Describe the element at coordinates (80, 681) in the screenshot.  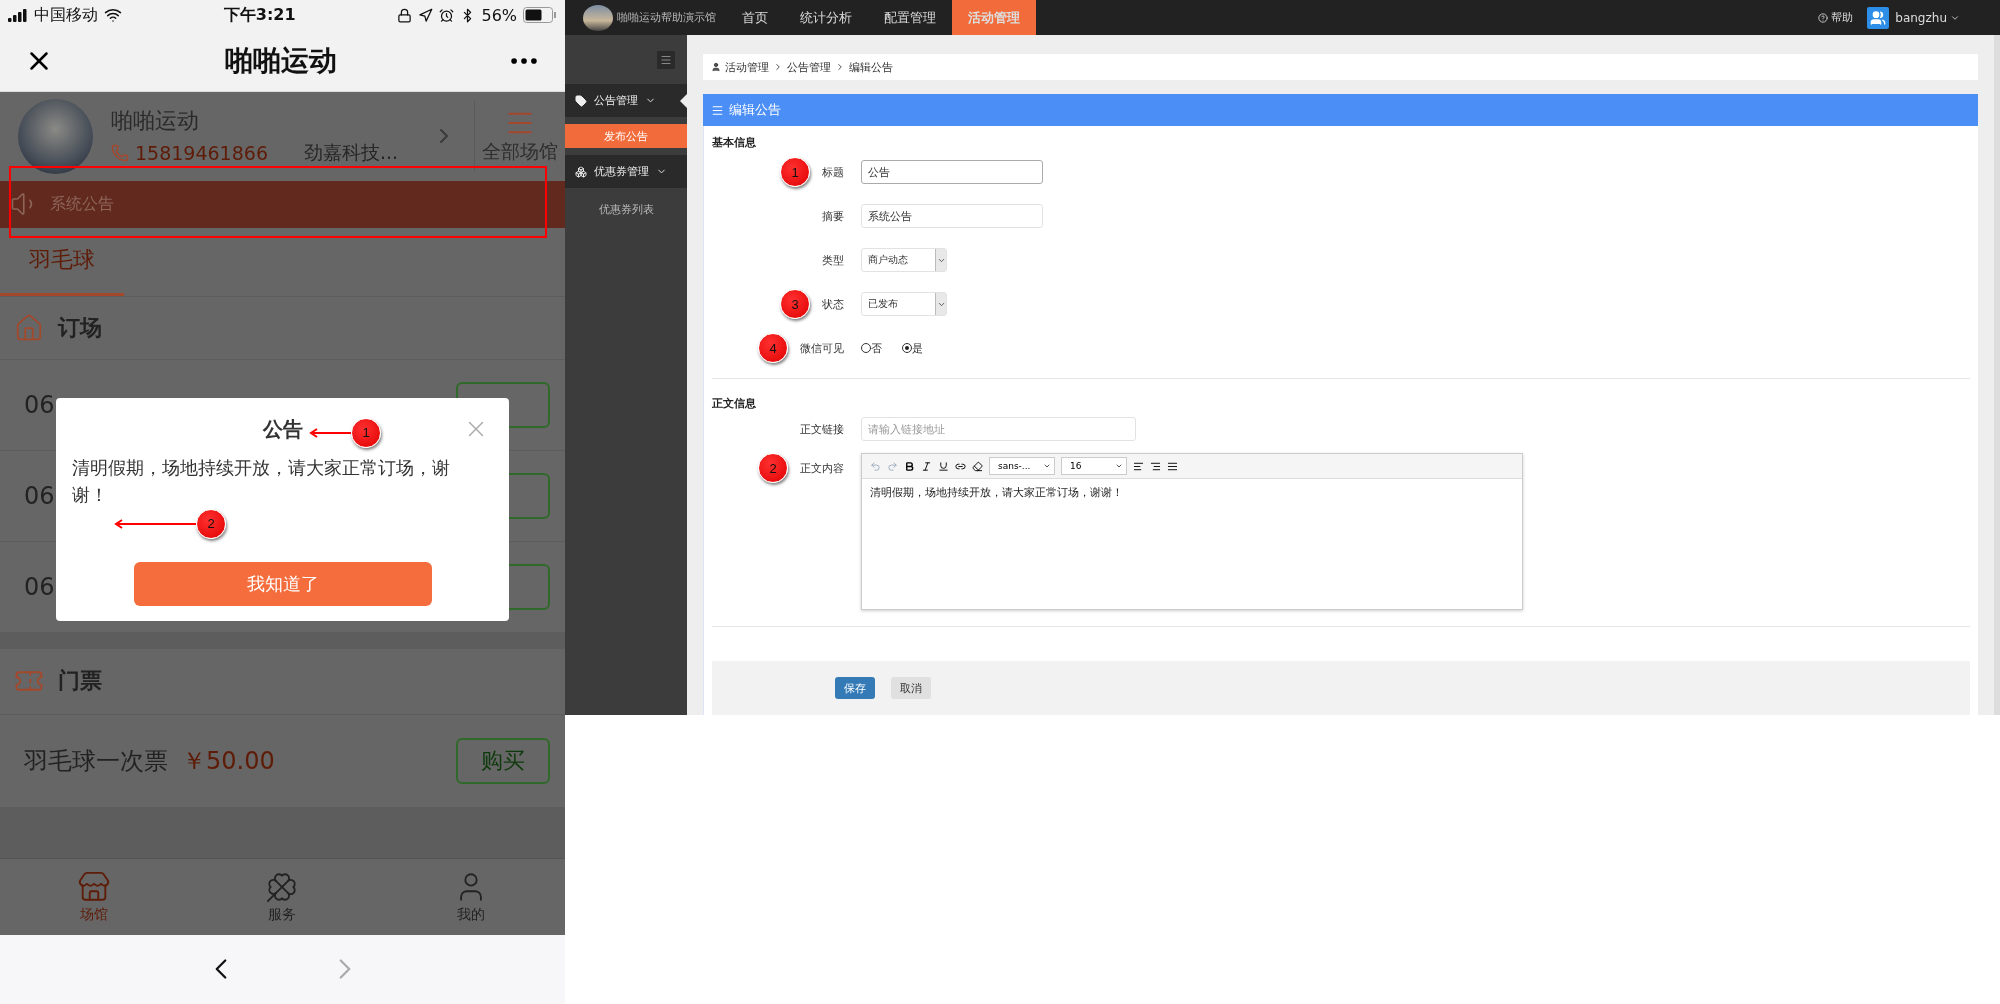
I see `section-title: 门票` at that location.